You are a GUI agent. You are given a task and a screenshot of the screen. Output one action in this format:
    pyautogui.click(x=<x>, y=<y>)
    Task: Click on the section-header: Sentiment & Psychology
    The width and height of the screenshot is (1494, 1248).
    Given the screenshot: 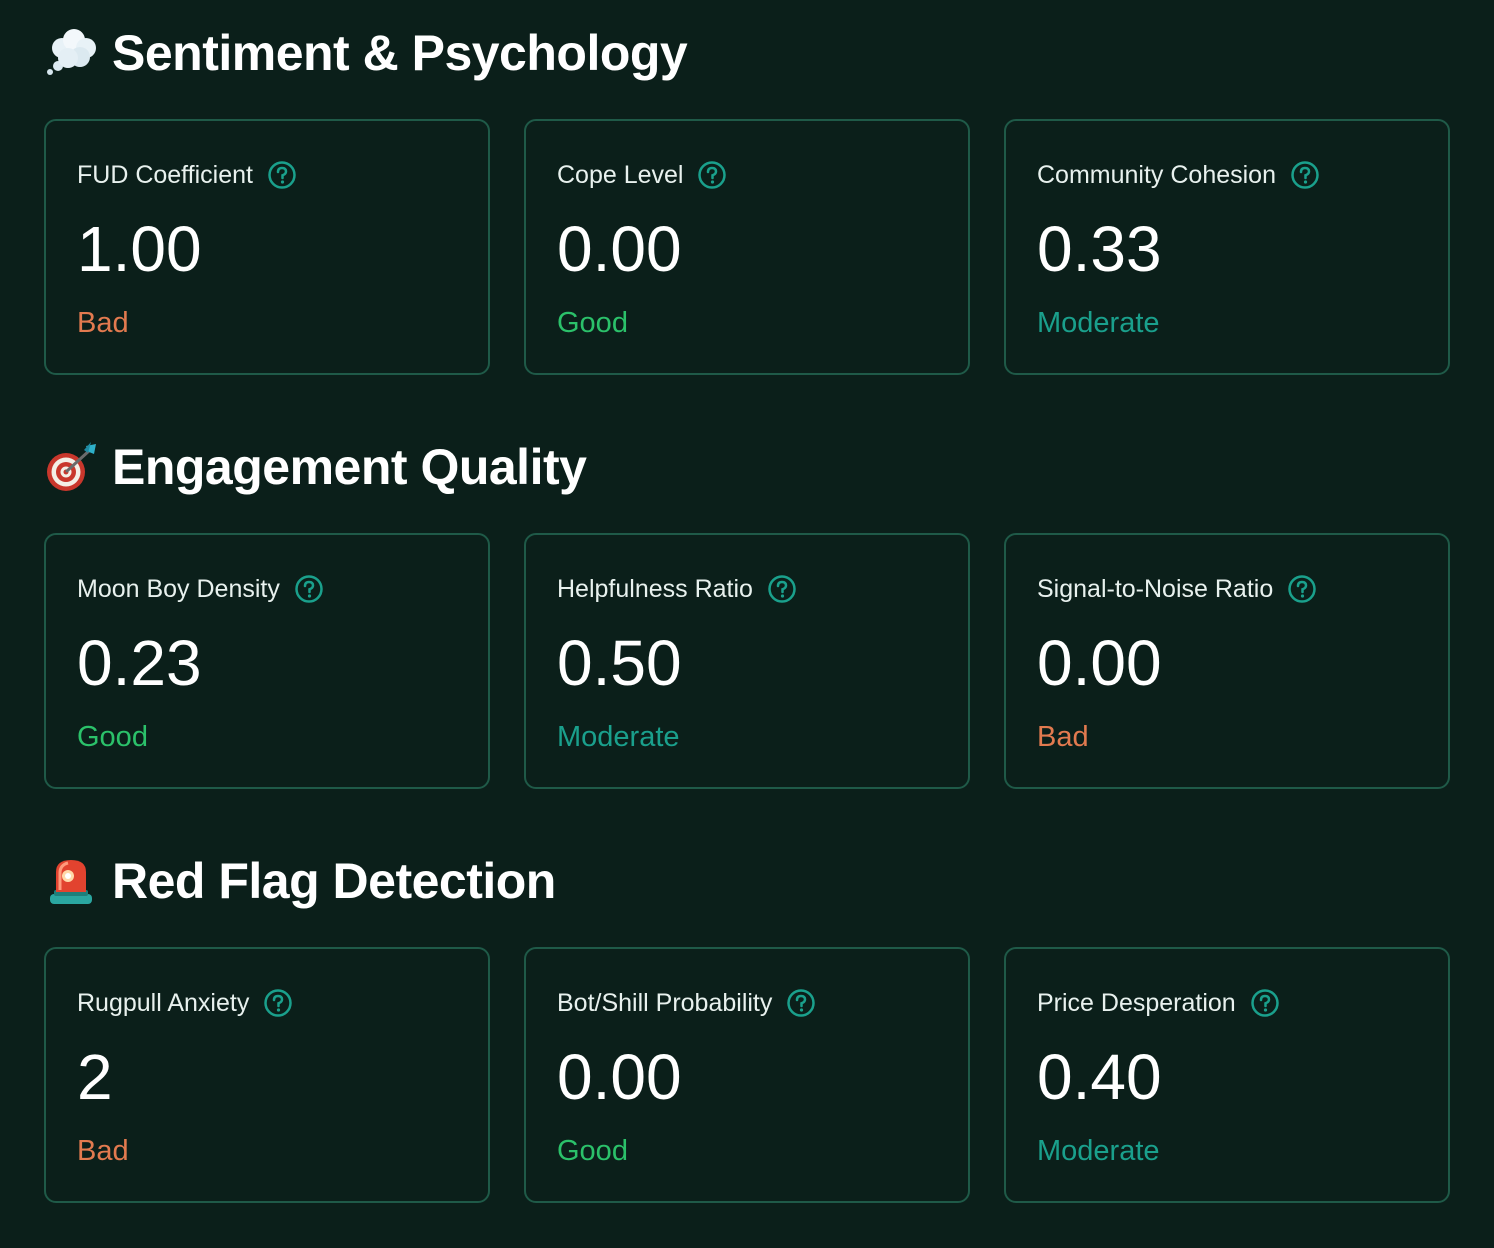 What is the action you would take?
    pyautogui.click(x=366, y=53)
    